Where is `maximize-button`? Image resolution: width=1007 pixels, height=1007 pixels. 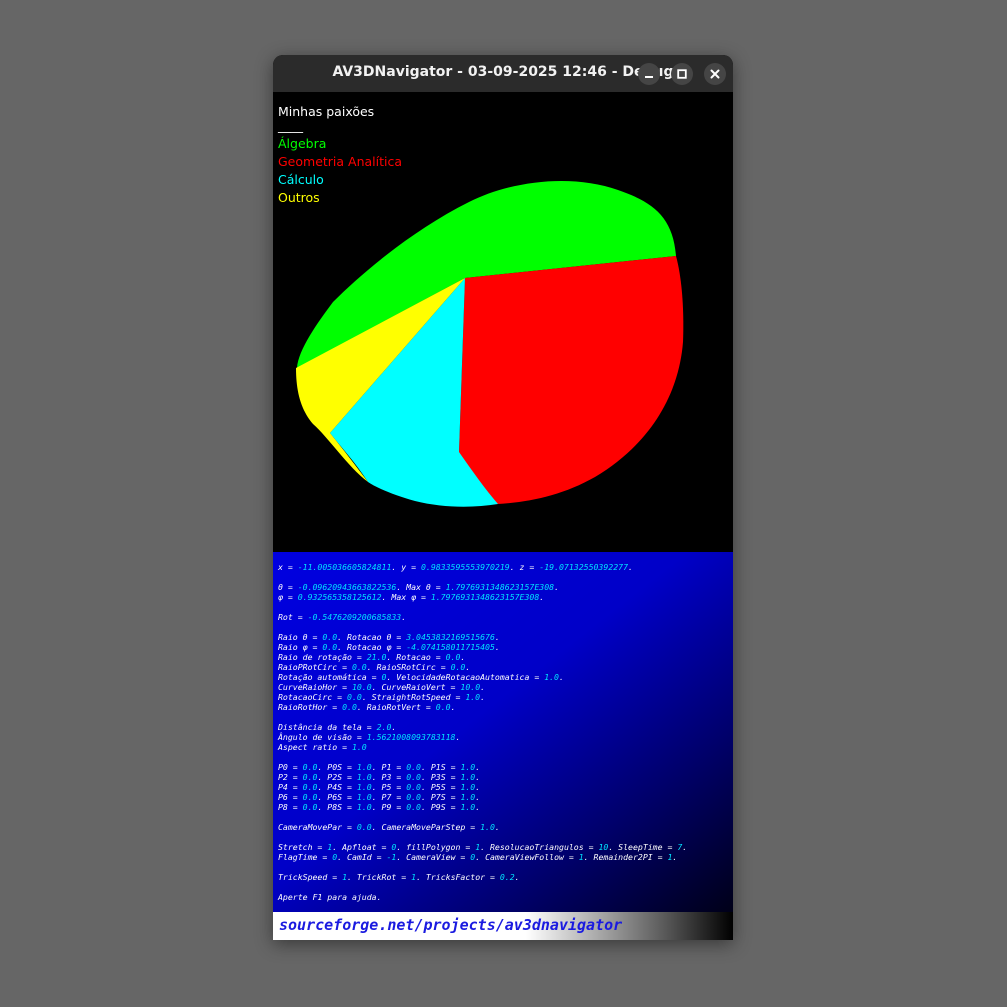 maximize-button is located at coordinates (682, 74).